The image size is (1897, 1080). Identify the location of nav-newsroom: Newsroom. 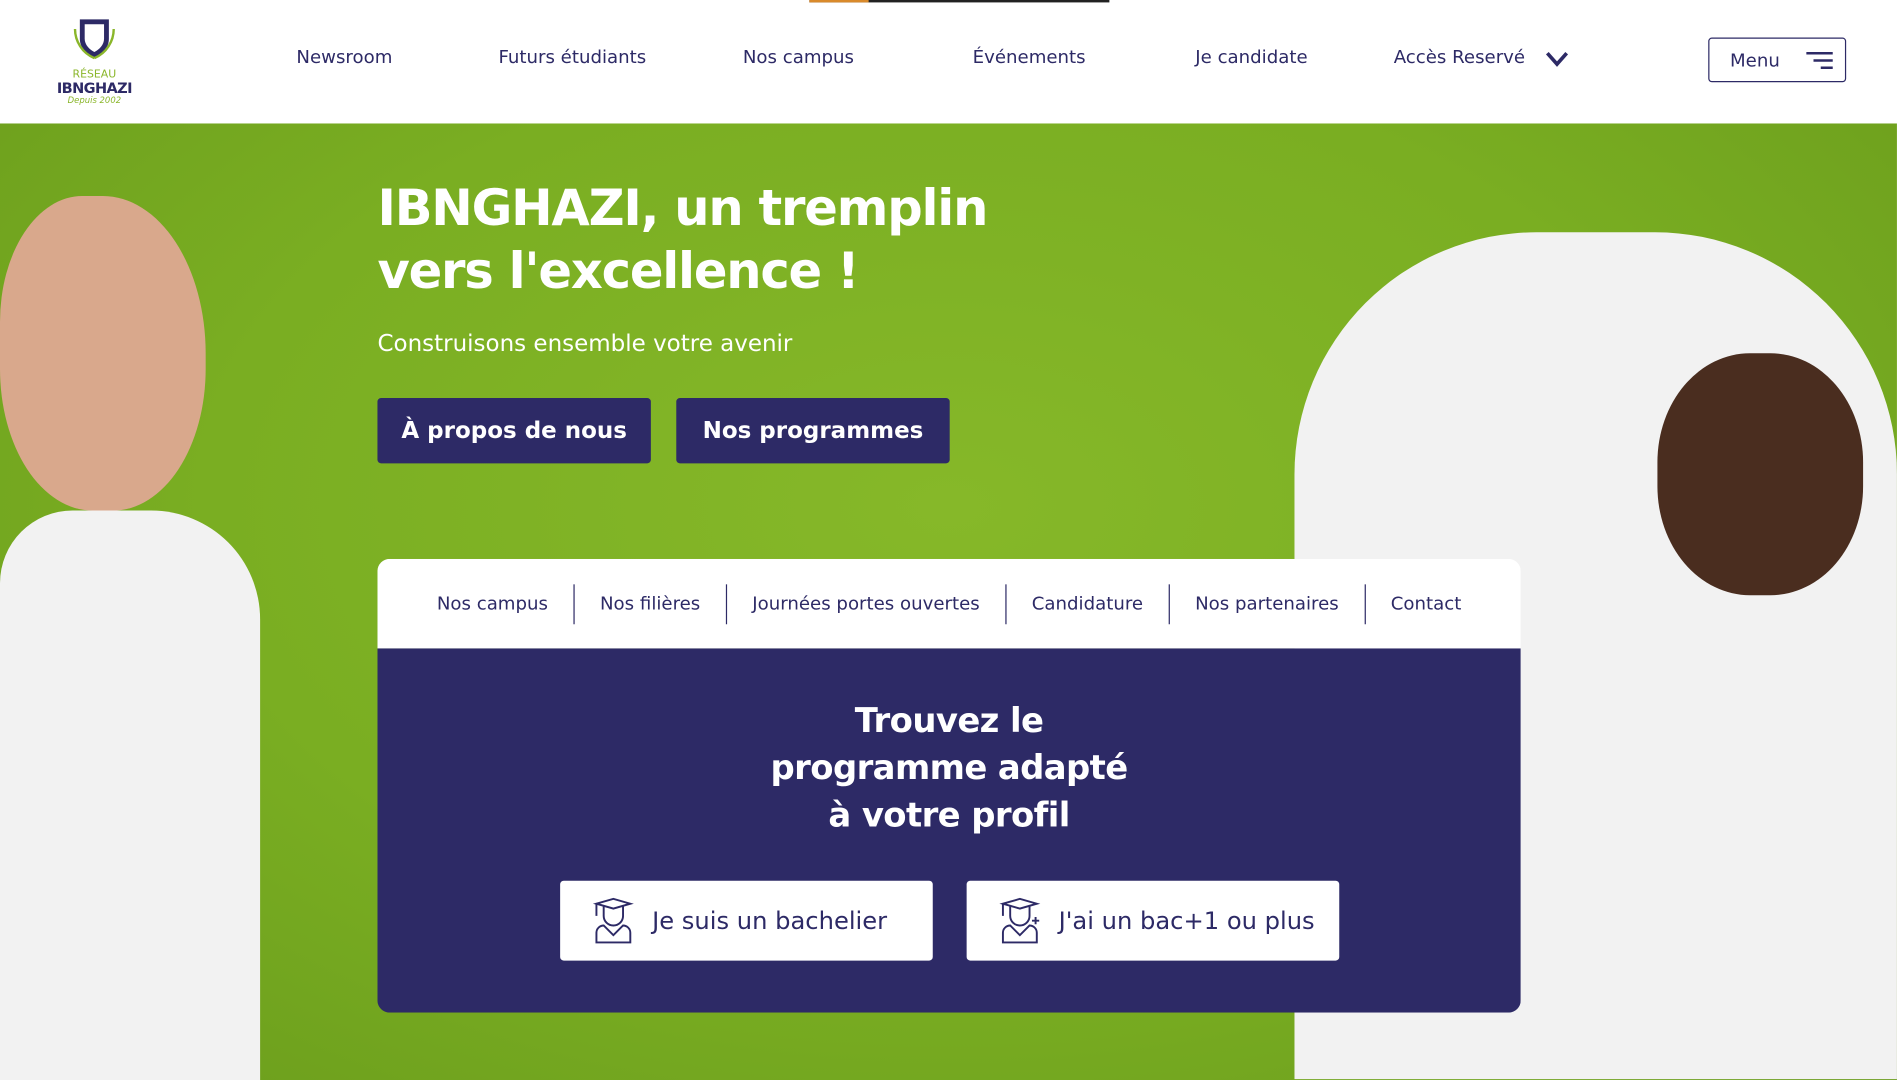
(344, 57).